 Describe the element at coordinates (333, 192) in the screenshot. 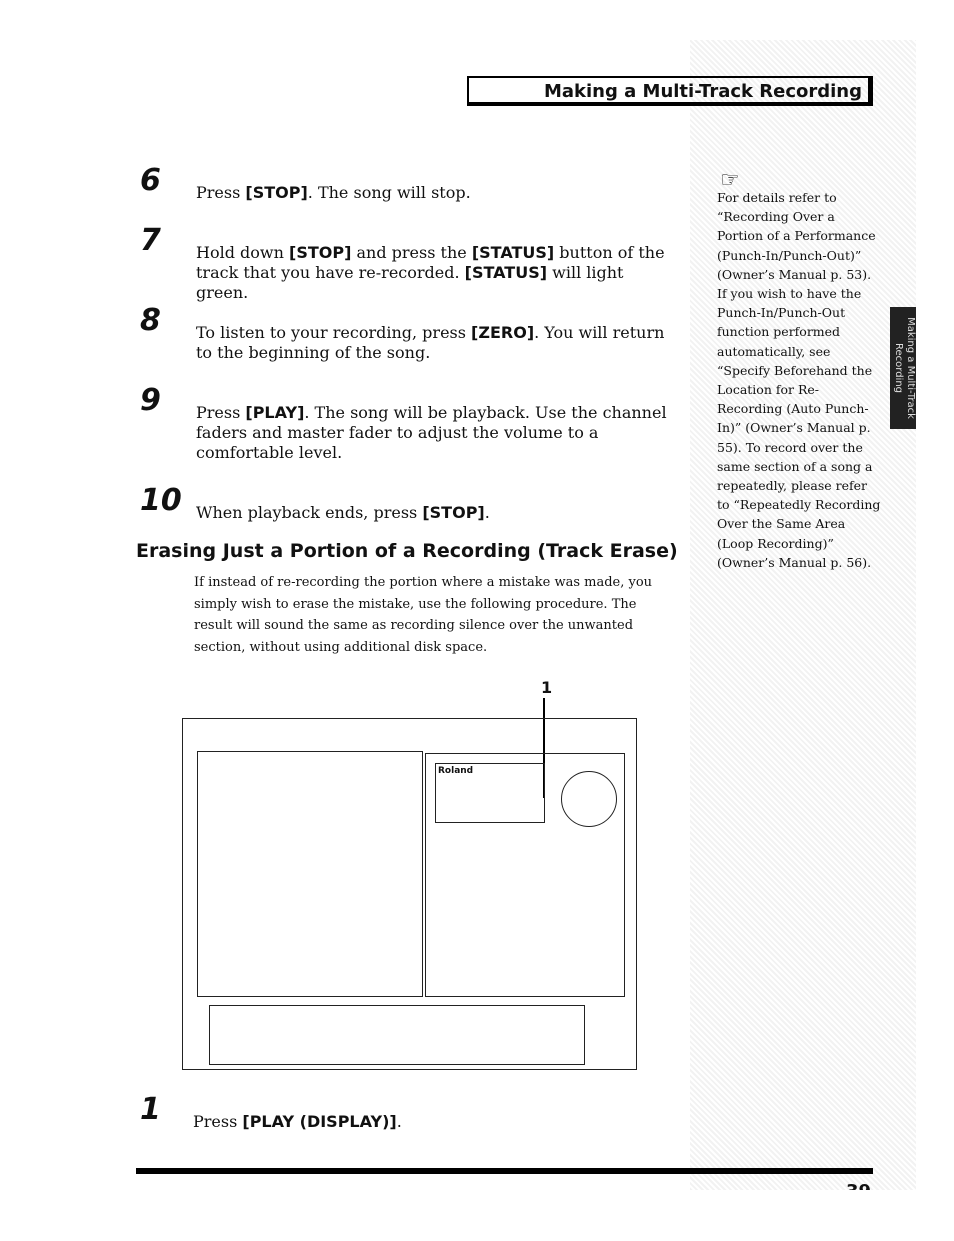

I see `step-6-text: Press [STOP]. The song will stop.` at that location.